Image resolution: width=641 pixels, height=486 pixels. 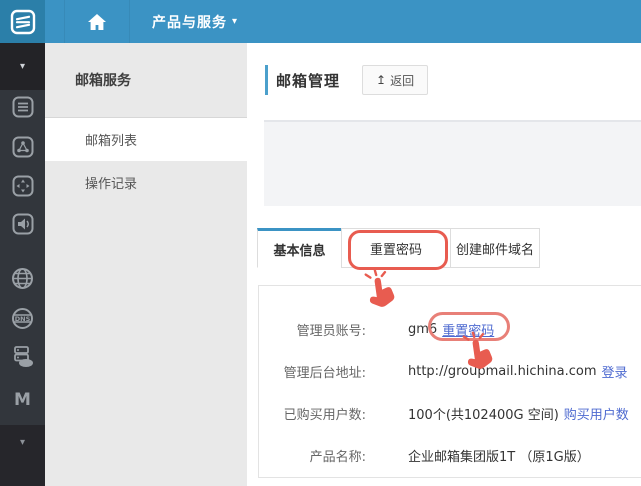 I want to click on top-navbar: 产品与服务 ▾, so click(x=320, y=21).